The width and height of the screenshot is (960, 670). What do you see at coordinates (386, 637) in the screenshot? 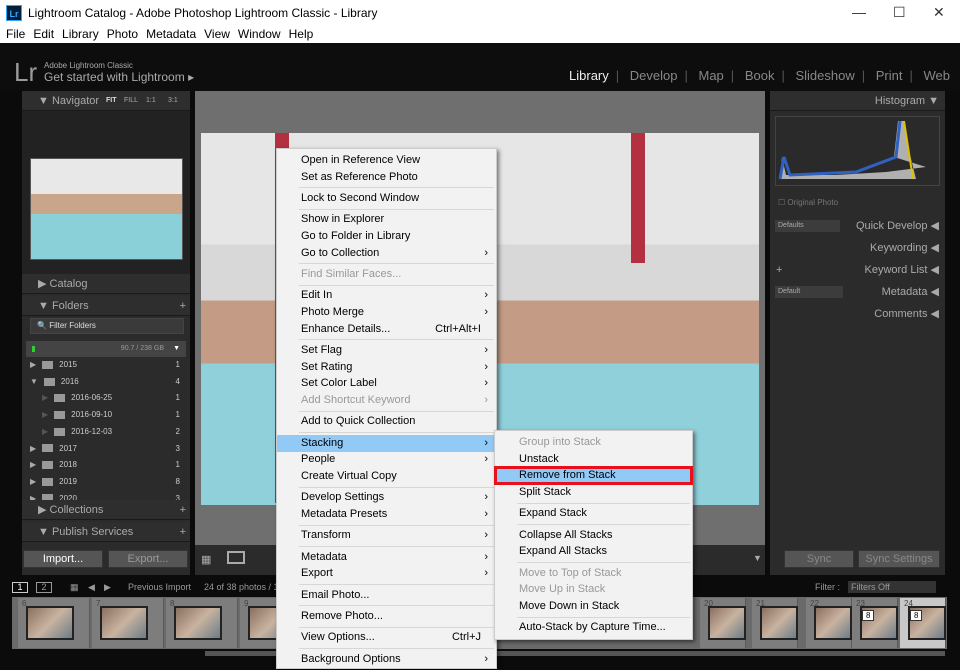
I see `menu-item-view-options: View Options... Ctrl+J` at bounding box center [386, 637].